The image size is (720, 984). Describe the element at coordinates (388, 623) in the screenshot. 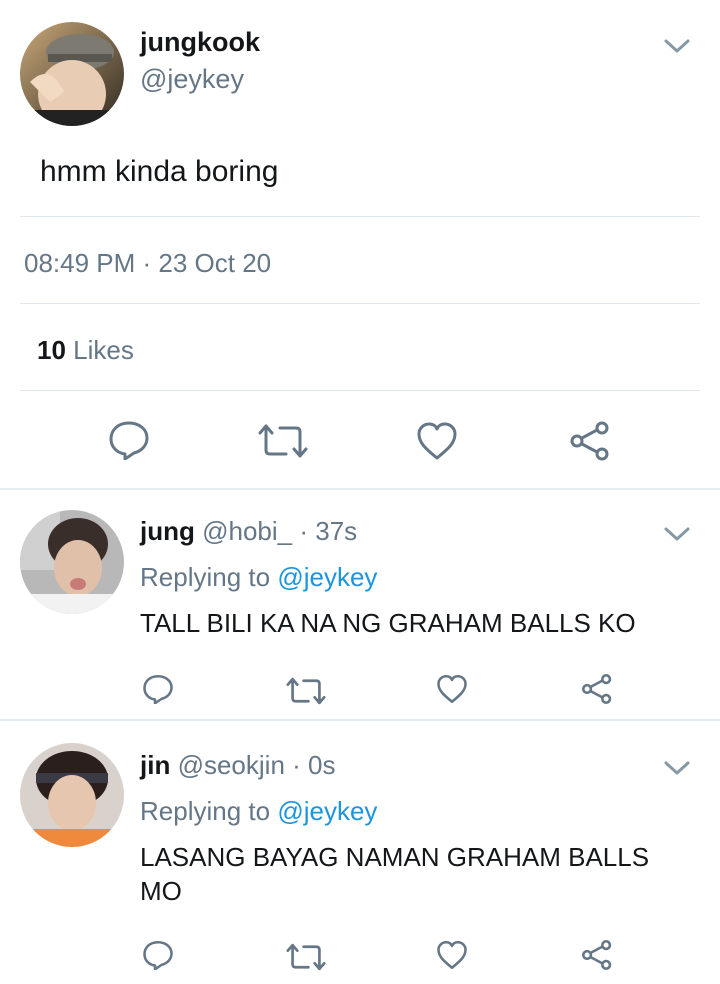

I see `reply-text: TALL BILI KA NA NG GRAHAM BALLS KO` at that location.